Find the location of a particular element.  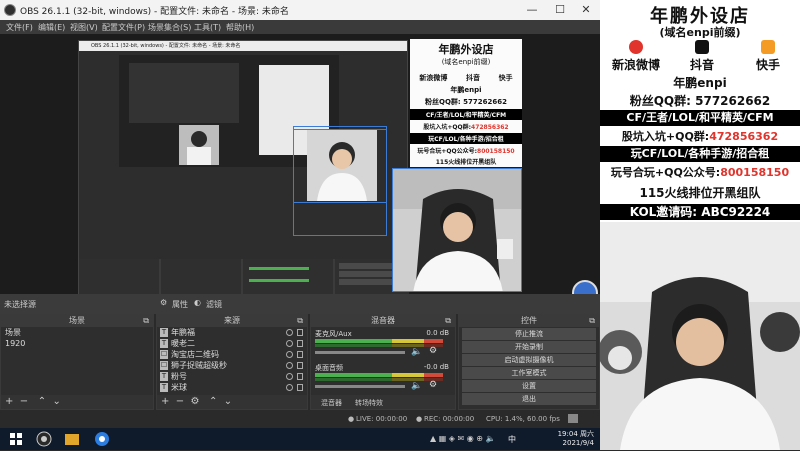

menu-profile: 配置文件(P) is located at coordinates (123, 27).